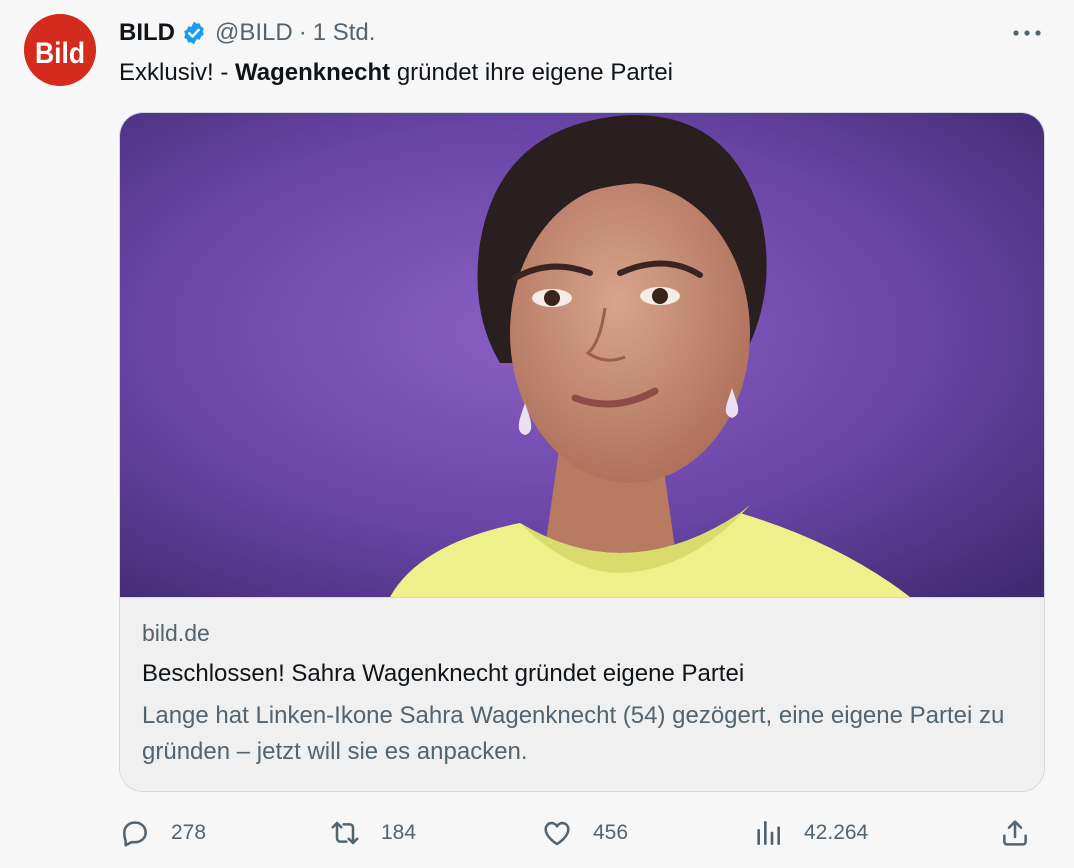 The height and width of the screenshot is (868, 1074). I want to click on analytics-icon, so click(768, 833).